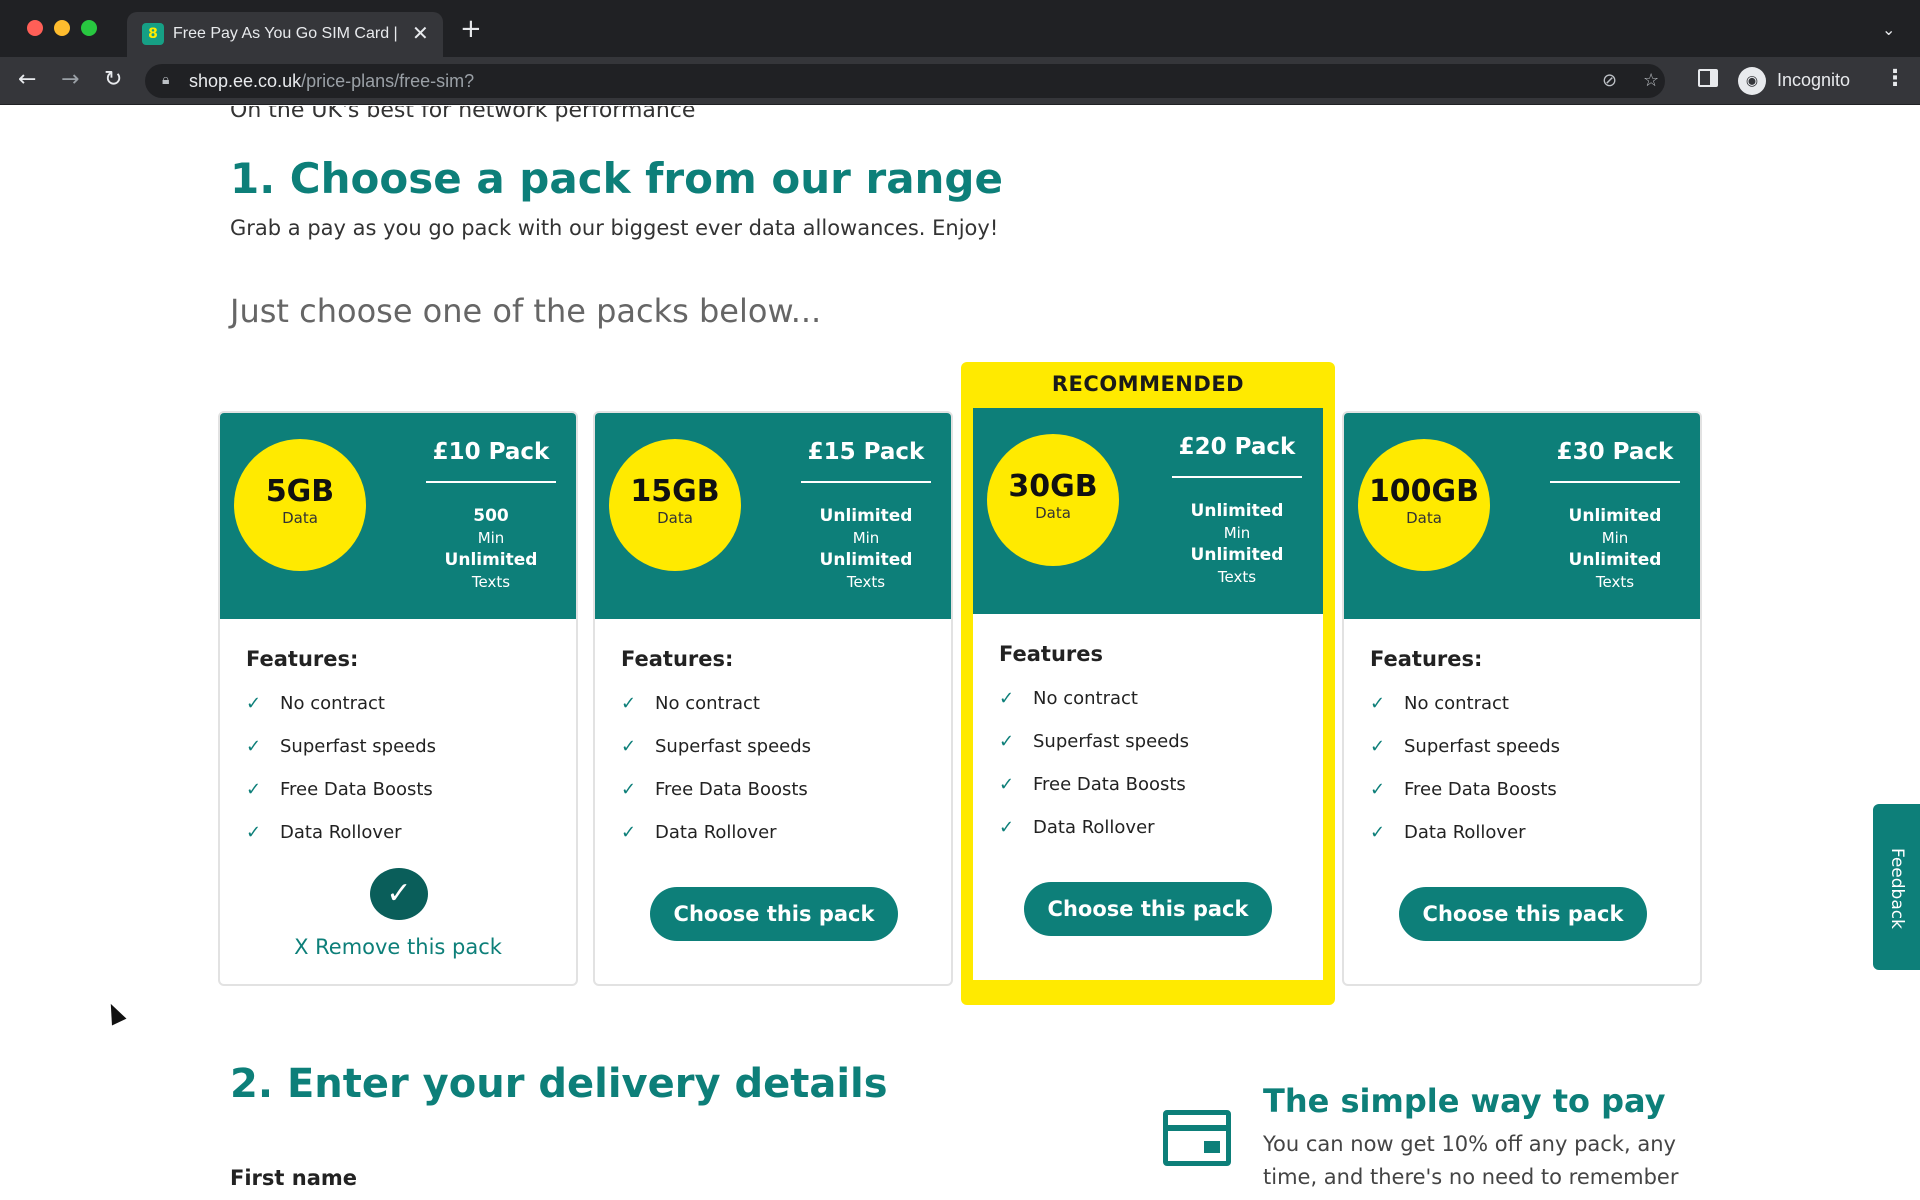  I want to click on side-panel-icon, so click(1708, 78).